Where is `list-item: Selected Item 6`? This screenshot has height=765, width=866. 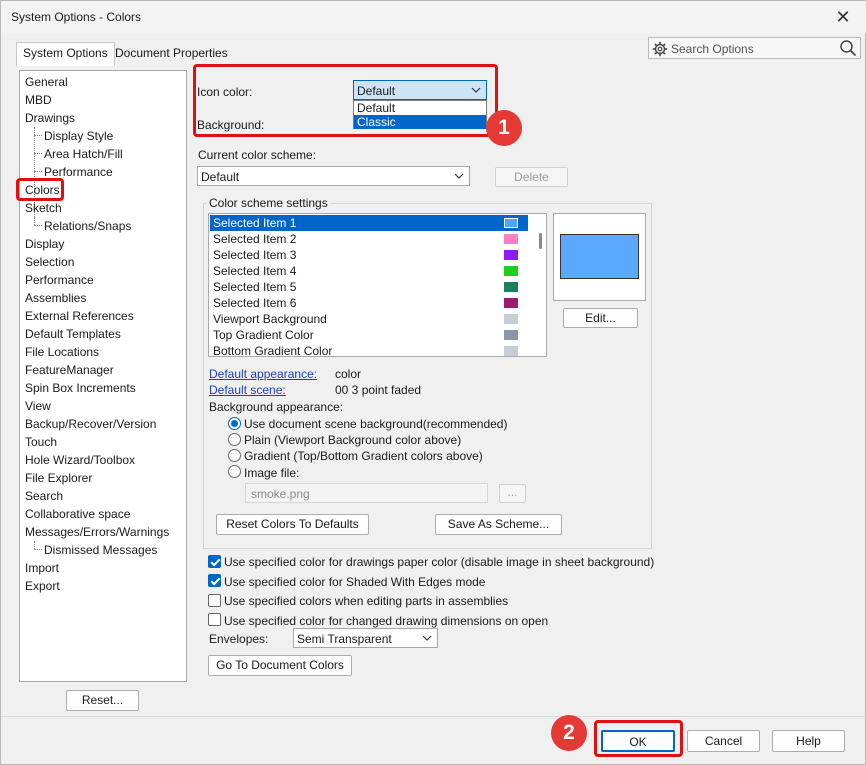
list-item: Selected Item 6 is located at coordinates (369, 303).